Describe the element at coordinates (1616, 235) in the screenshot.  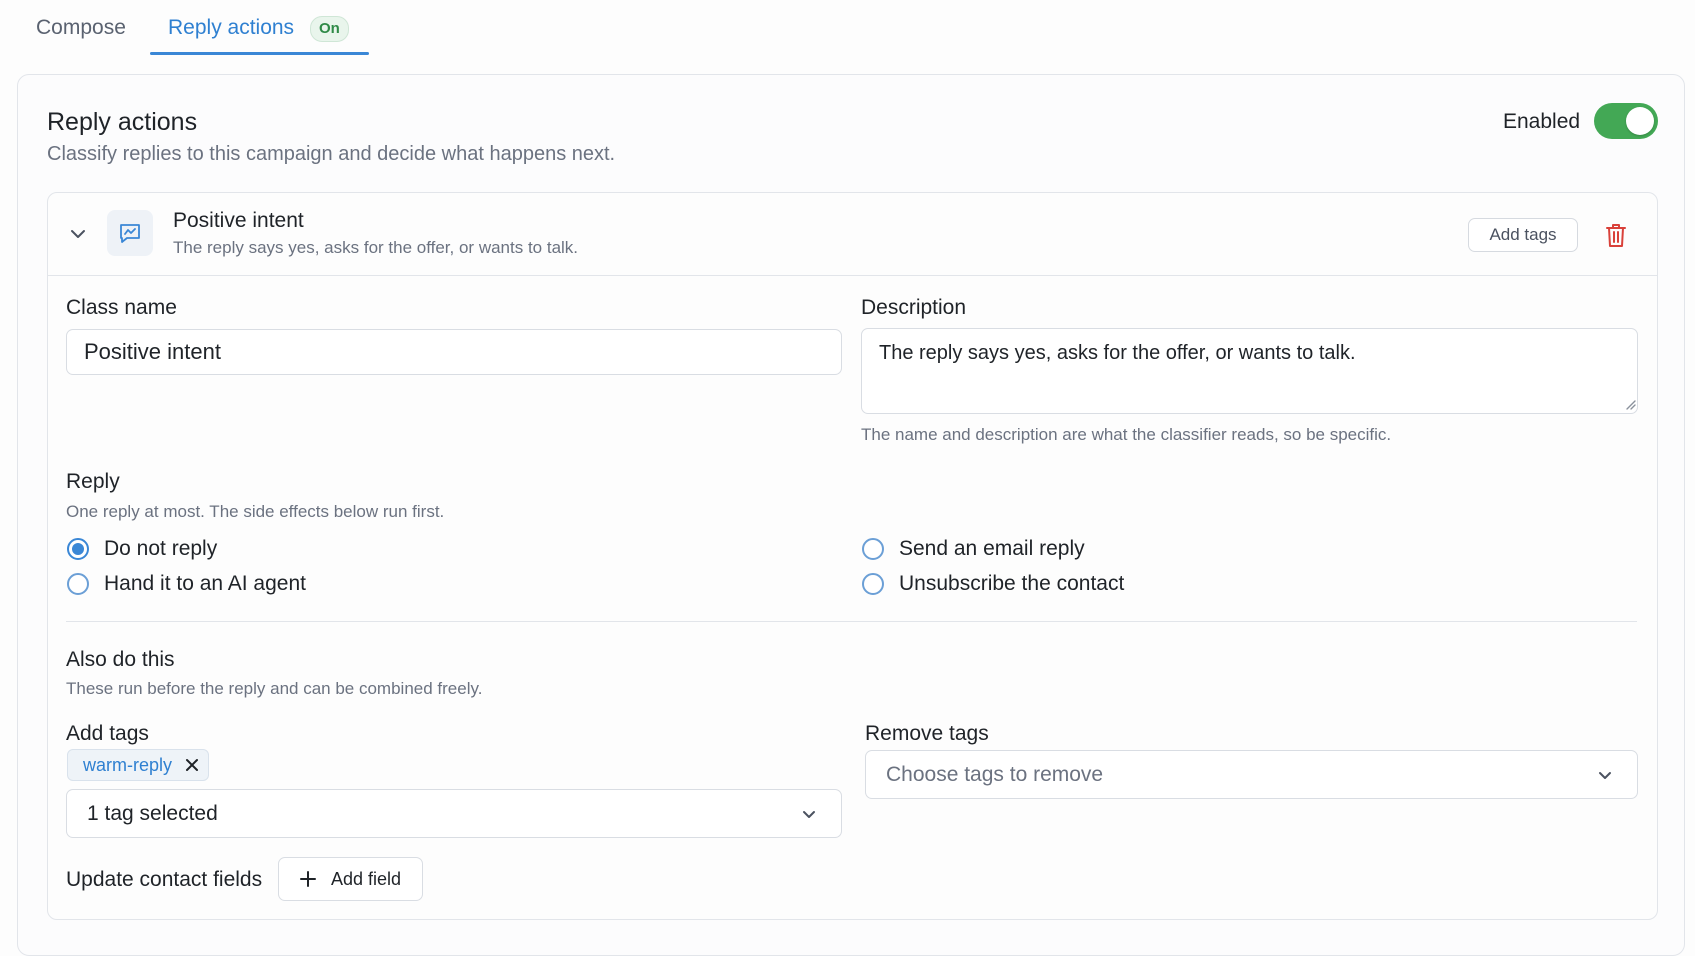
I see `trash-icon` at that location.